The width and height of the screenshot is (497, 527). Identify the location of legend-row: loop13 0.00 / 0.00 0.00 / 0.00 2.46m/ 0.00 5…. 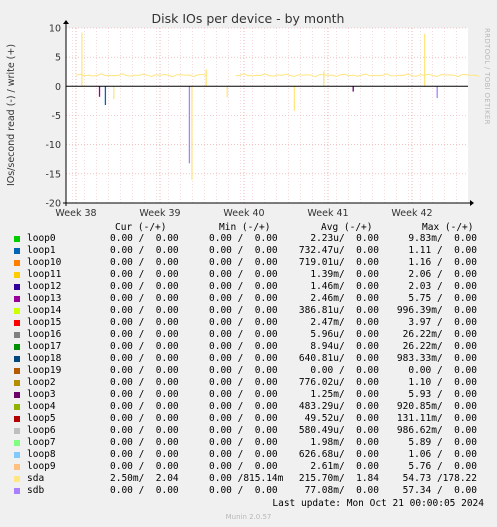
(248, 299).